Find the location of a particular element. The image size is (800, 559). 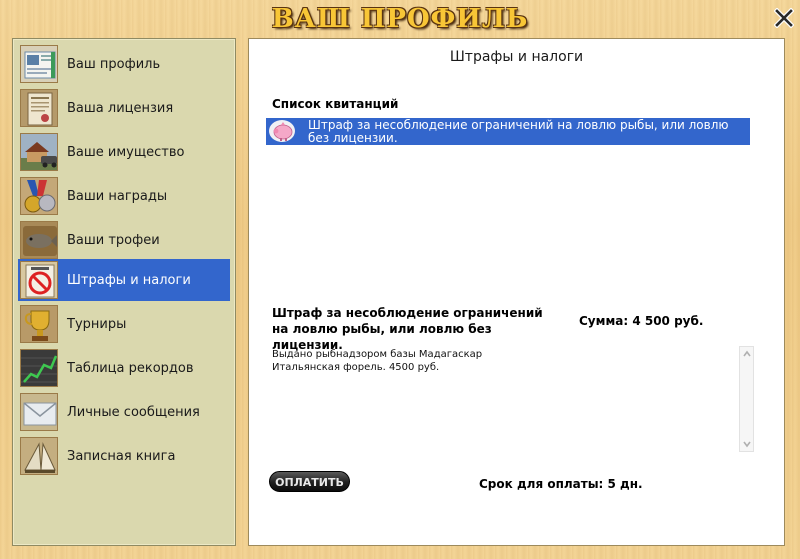

pay-button: ОПЛАТИТЬ is located at coordinates (309, 481).